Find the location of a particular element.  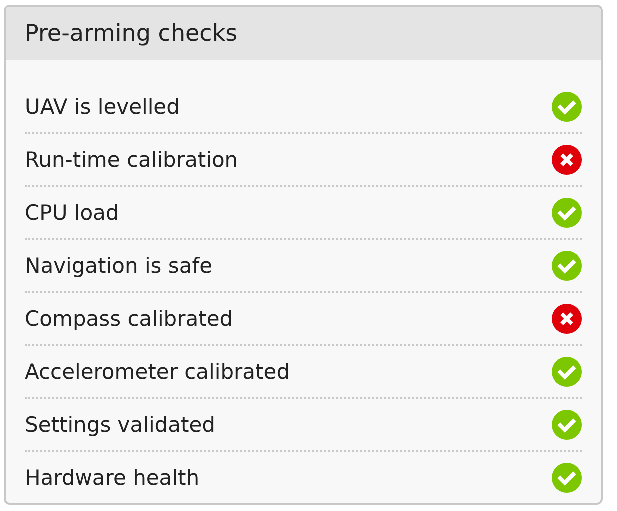

check-label: Compass calibrated is located at coordinates (129, 318).